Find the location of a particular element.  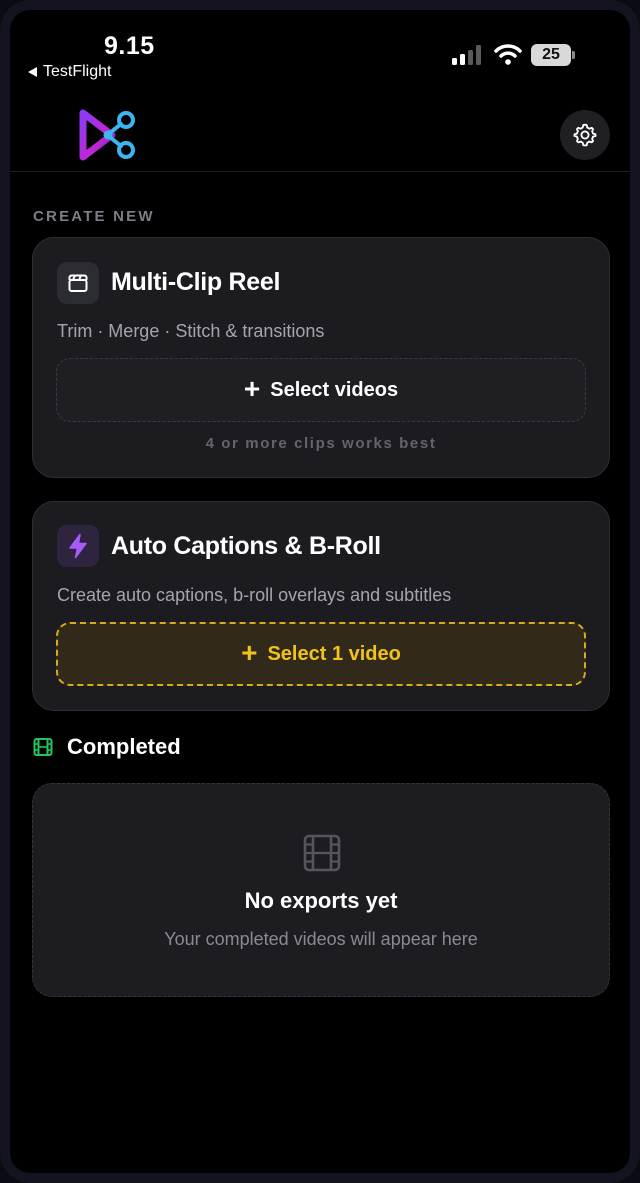

empty-subtitle: Your completed videos will appear here is located at coordinates (321, 939).